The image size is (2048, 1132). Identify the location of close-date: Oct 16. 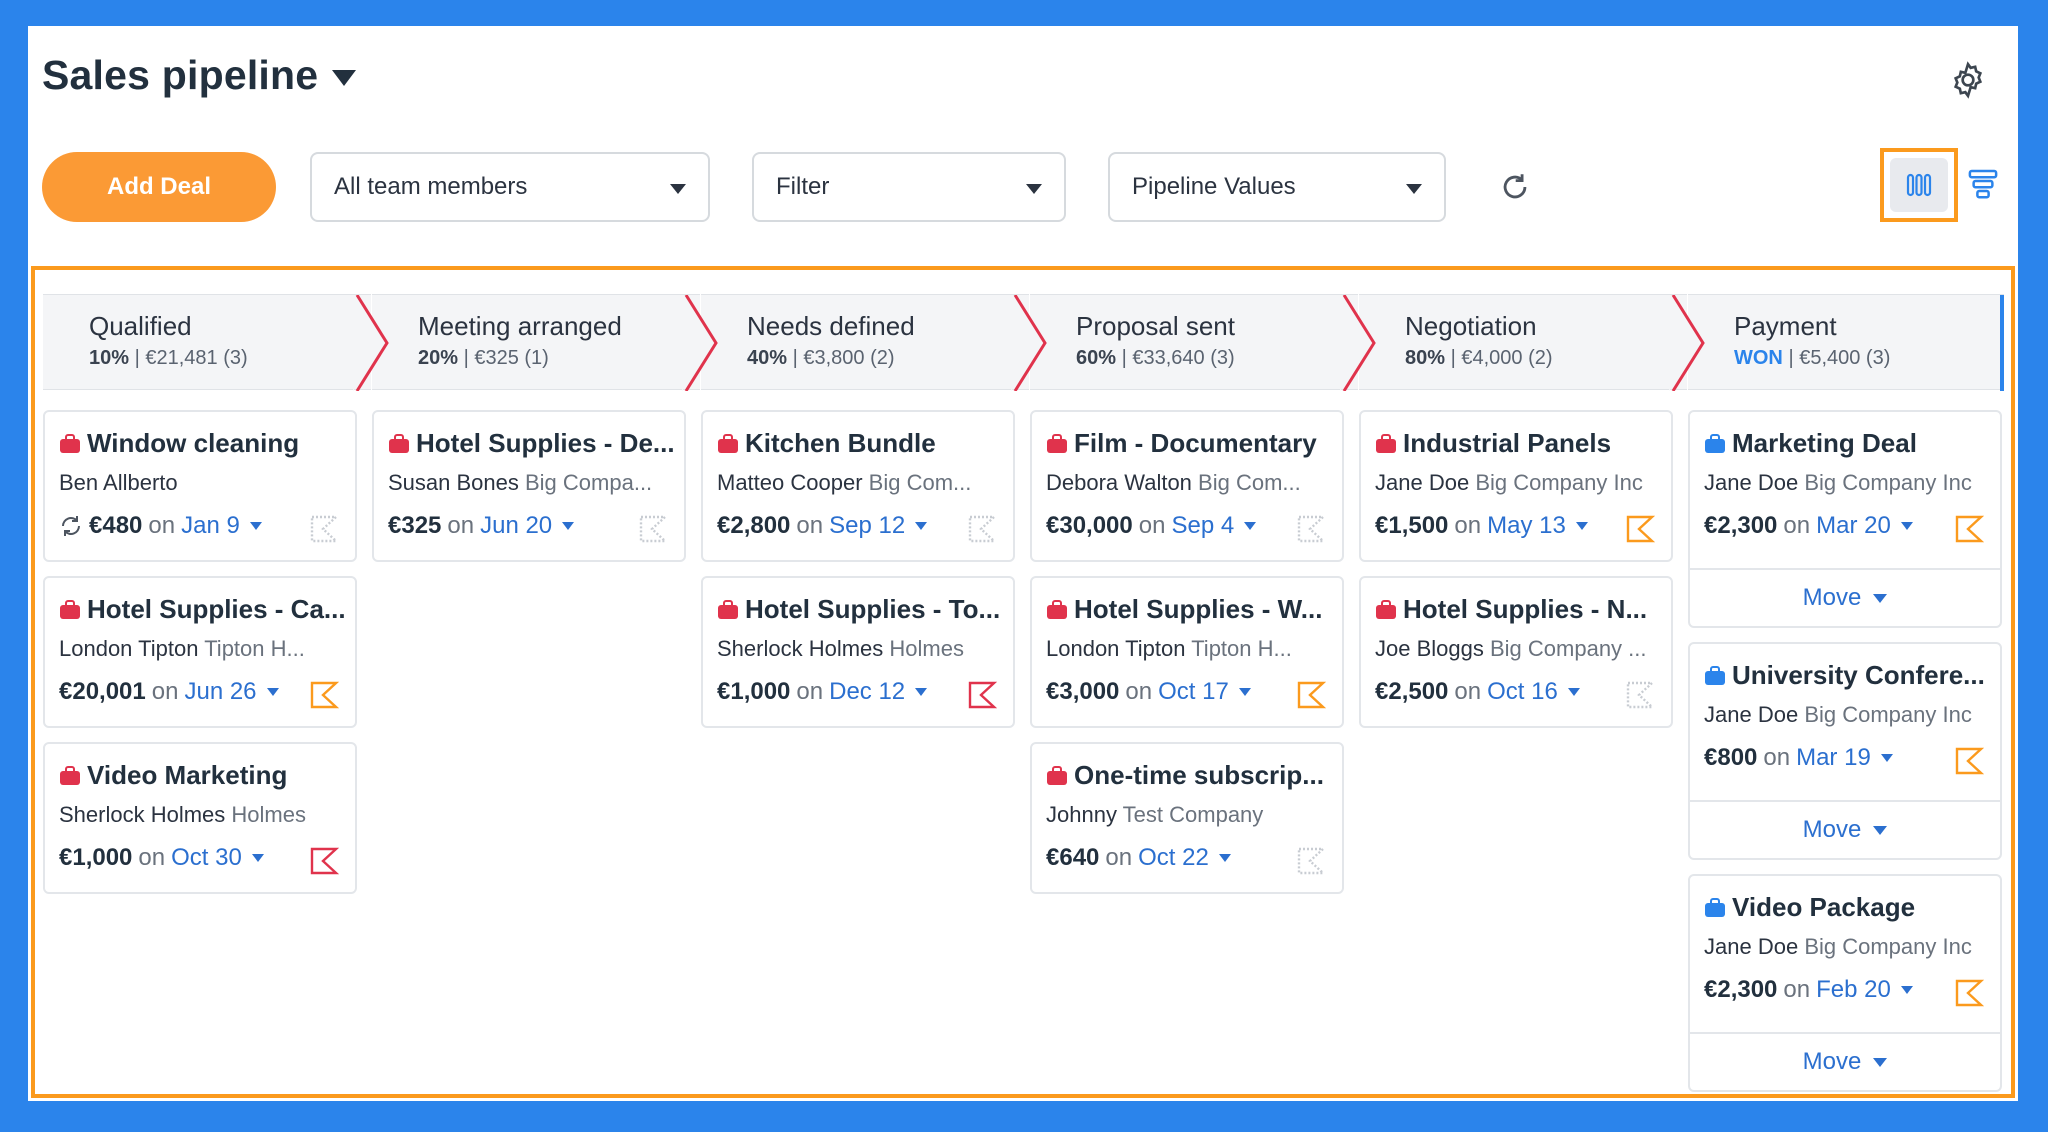
(1522, 692).